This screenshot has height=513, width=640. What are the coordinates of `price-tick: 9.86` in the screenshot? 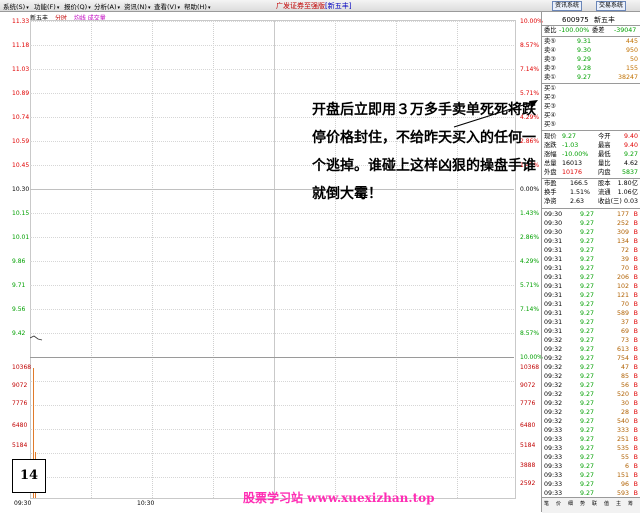 It's located at (19, 261).